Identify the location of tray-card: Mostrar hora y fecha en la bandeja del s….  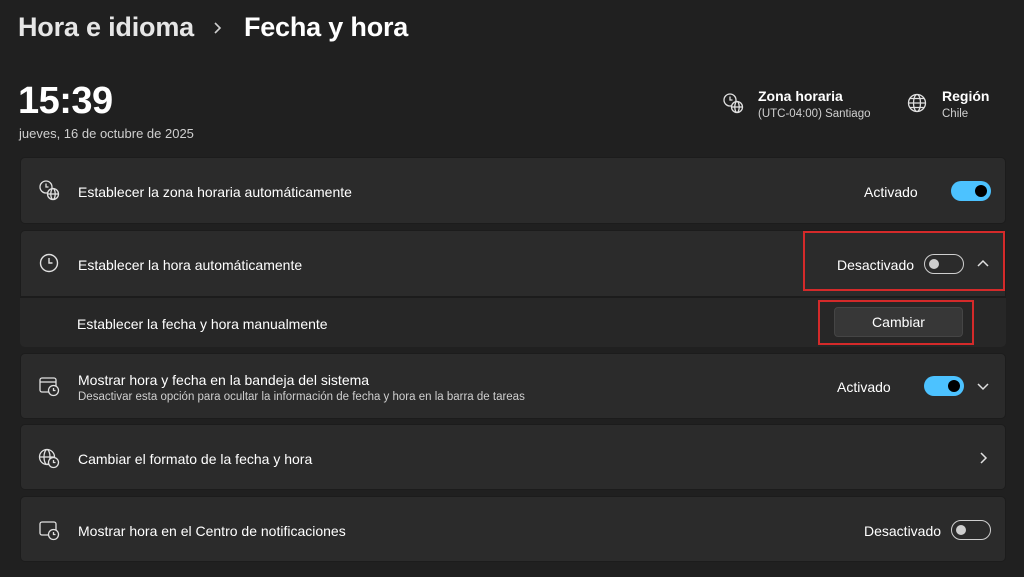
(513, 386).